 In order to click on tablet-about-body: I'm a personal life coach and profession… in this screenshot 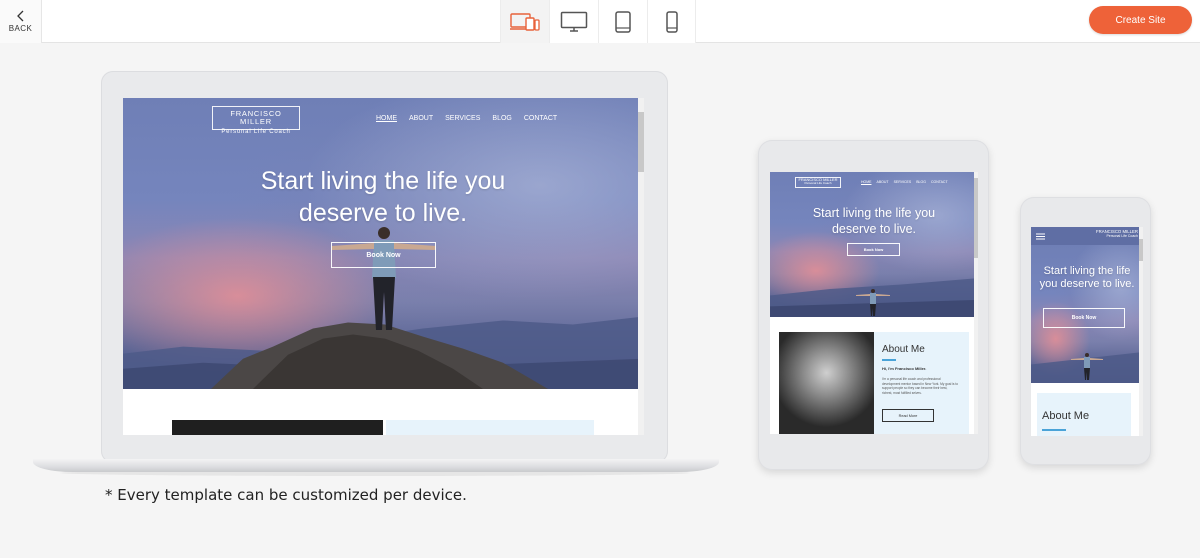, I will do `click(920, 386)`.